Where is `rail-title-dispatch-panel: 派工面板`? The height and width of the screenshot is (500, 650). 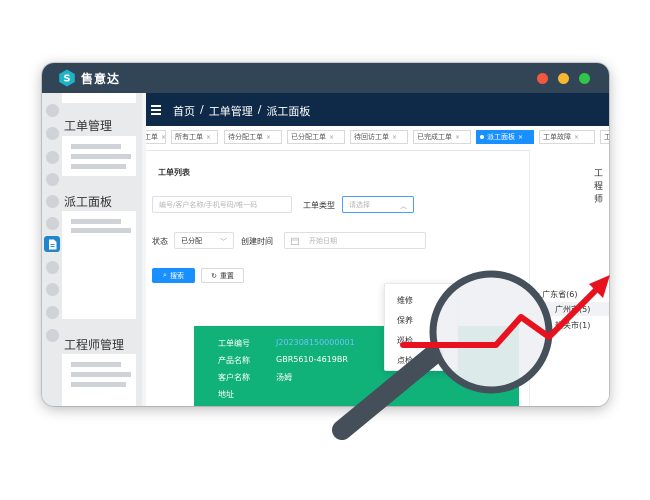
rail-title-dispatch-panel: 派工面板 is located at coordinates (88, 201).